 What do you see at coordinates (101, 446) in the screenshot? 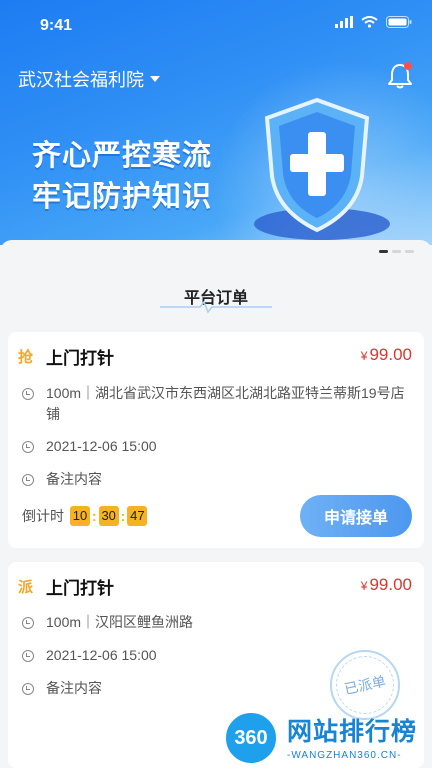
I see `order-datetime: 2021-12-06 15:00` at bounding box center [101, 446].